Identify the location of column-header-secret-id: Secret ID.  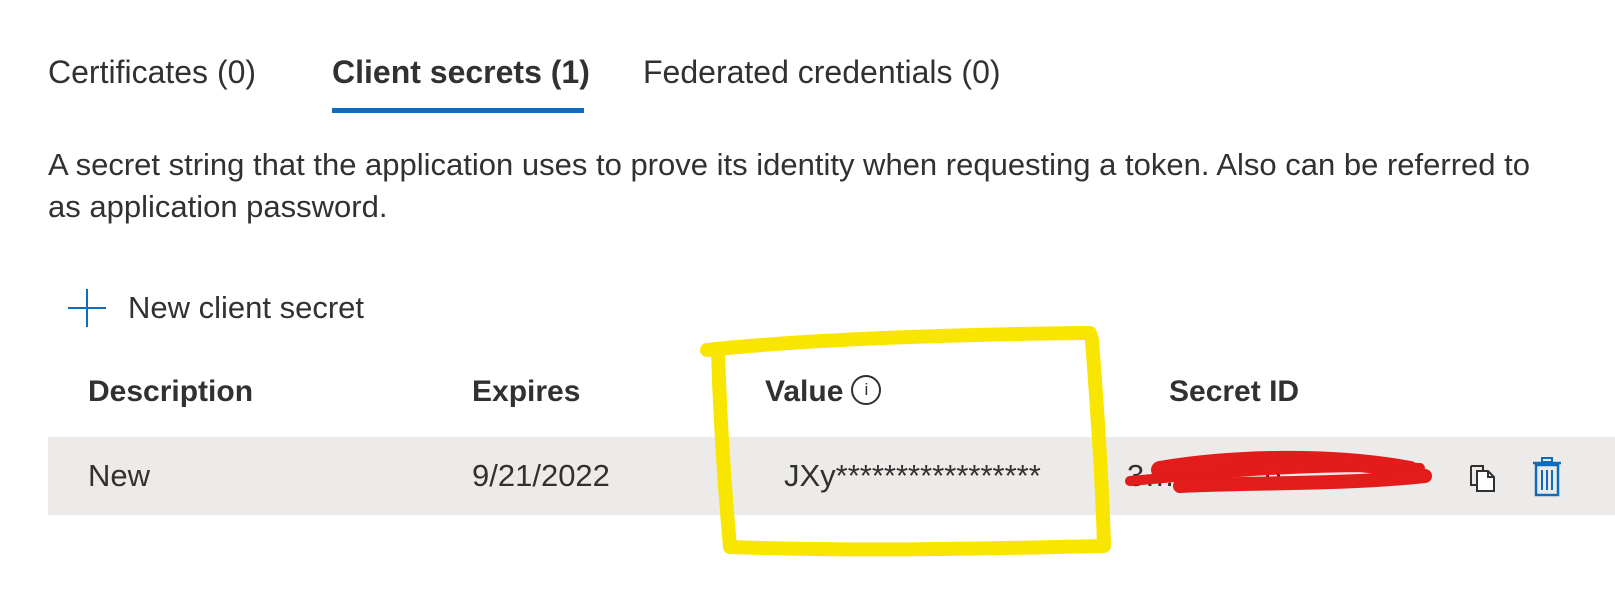
(1234, 392).